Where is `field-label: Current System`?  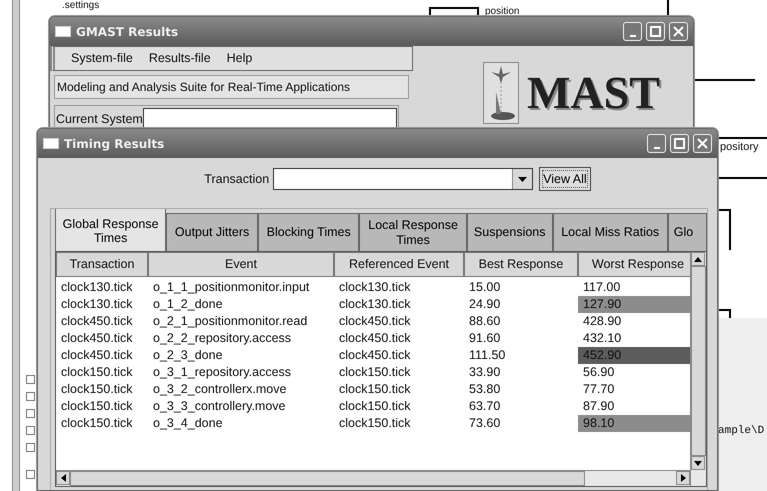 field-label: Current System is located at coordinates (99, 119).